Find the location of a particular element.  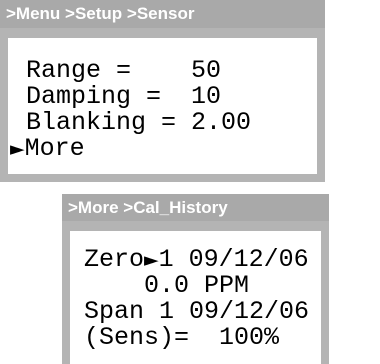

more-menu-item: ►More is located at coordinates (47, 149).